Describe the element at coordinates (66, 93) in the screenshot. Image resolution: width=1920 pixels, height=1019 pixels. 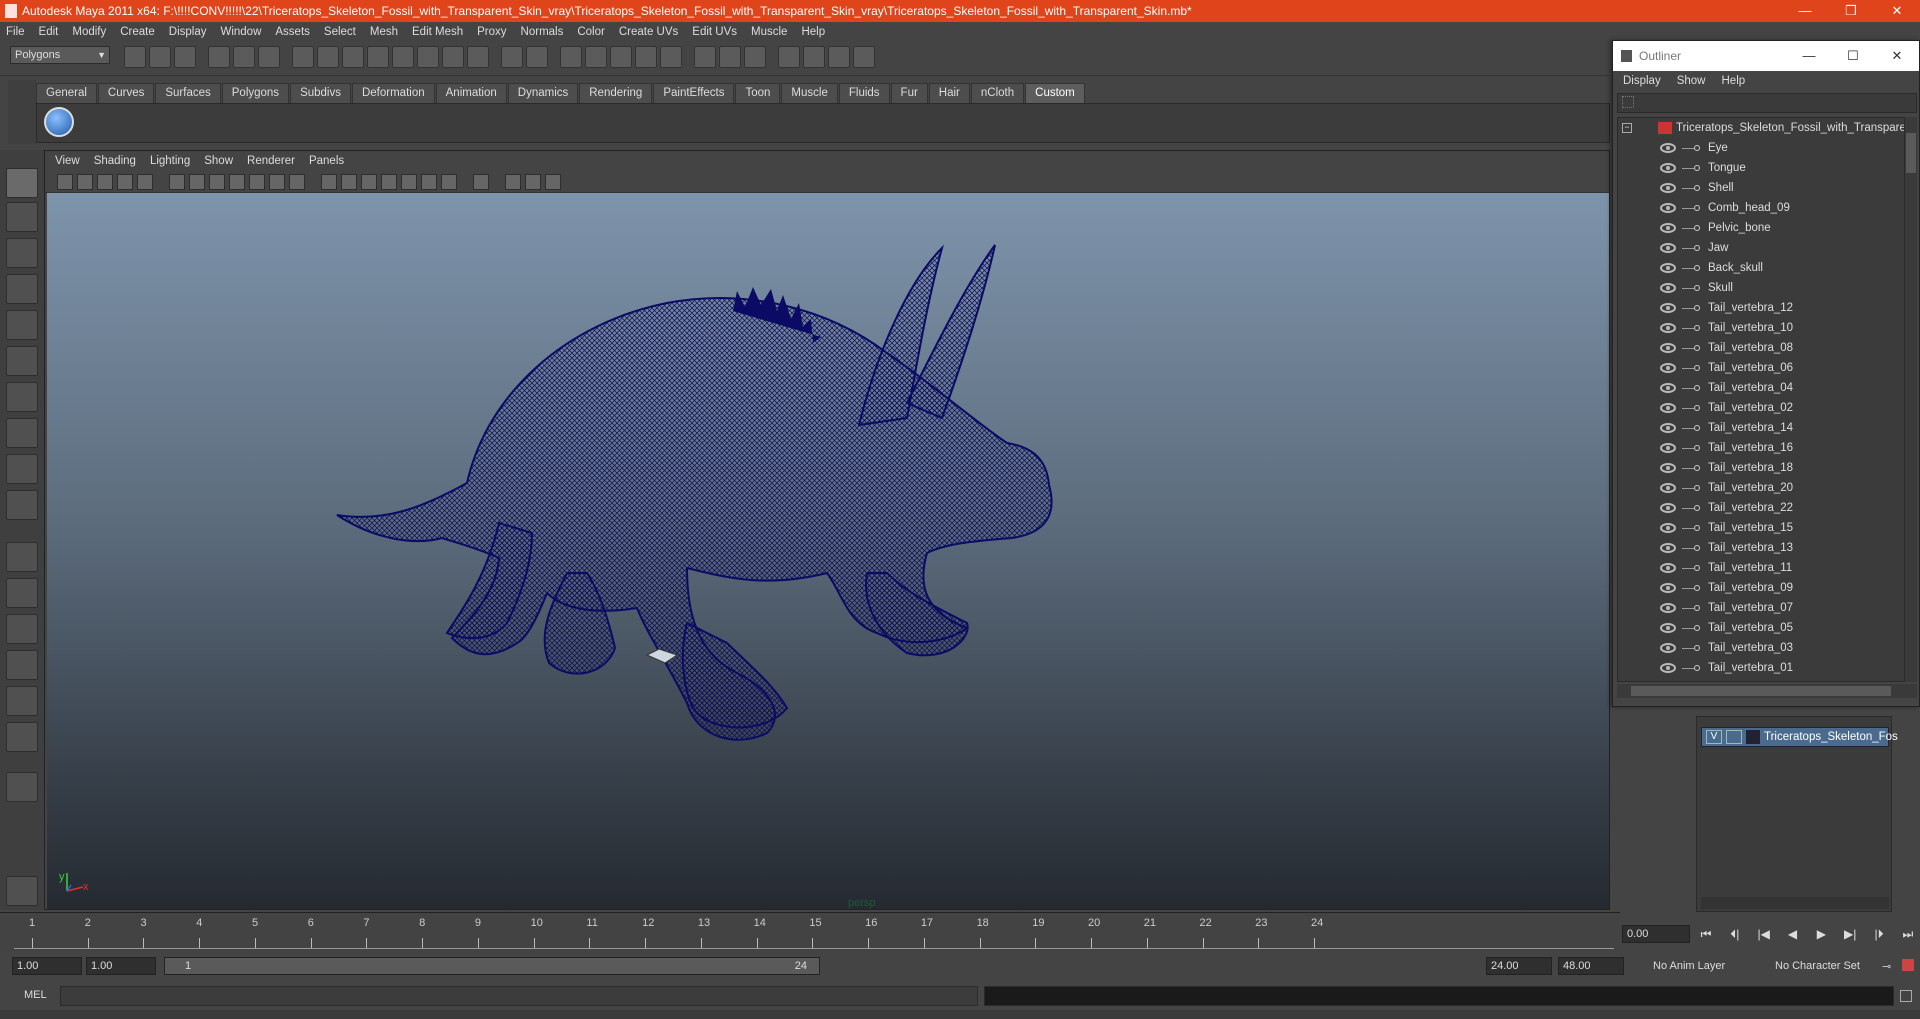
I see `shelf-tab-general: General` at that location.